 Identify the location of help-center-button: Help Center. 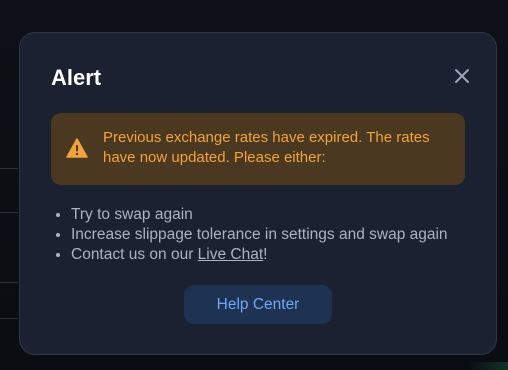
(258, 304).